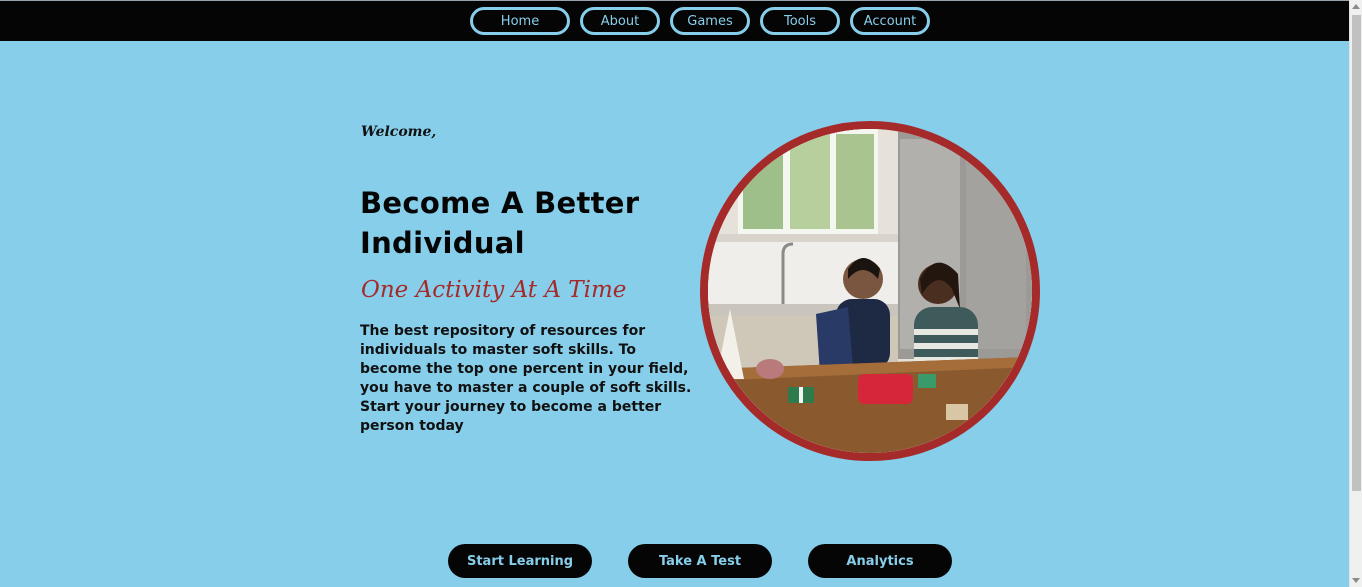  I want to click on start-learning-button: Start Learning, so click(520, 561).